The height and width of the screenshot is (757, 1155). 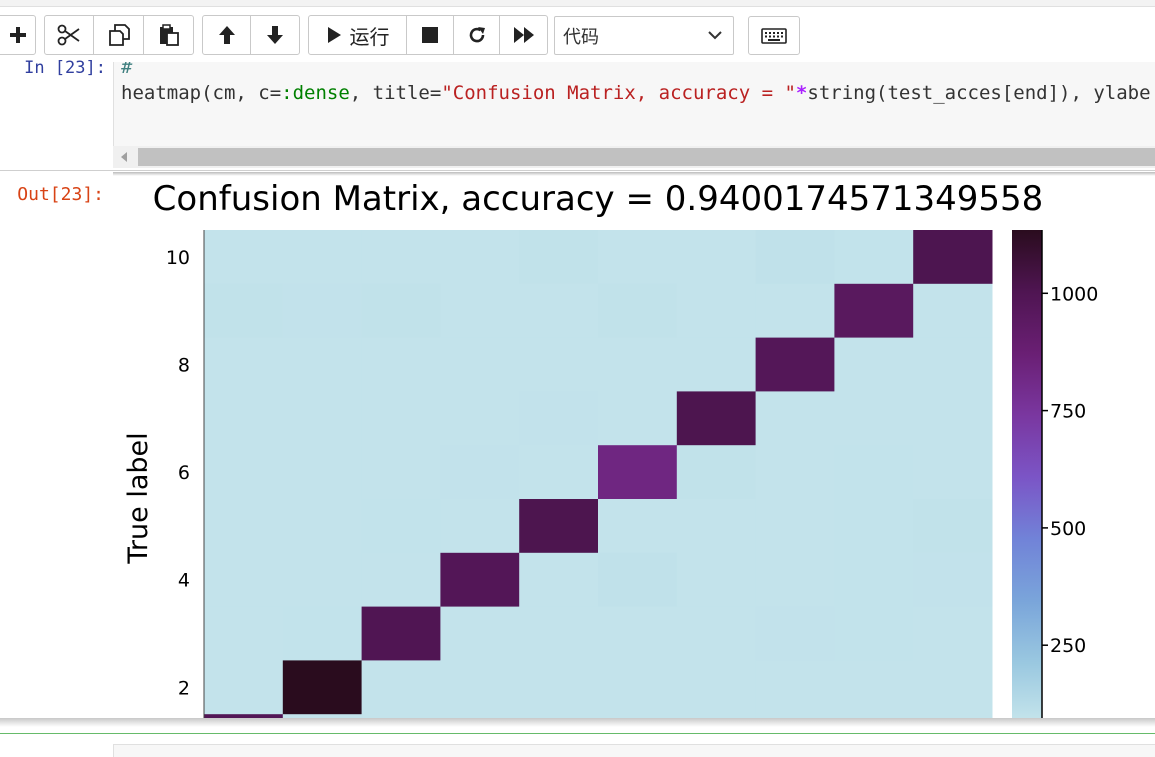 What do you see at coordinates (184, 688) in the screenshot?
I see `y-tick-label: 2` at bounding box center [184, 688].